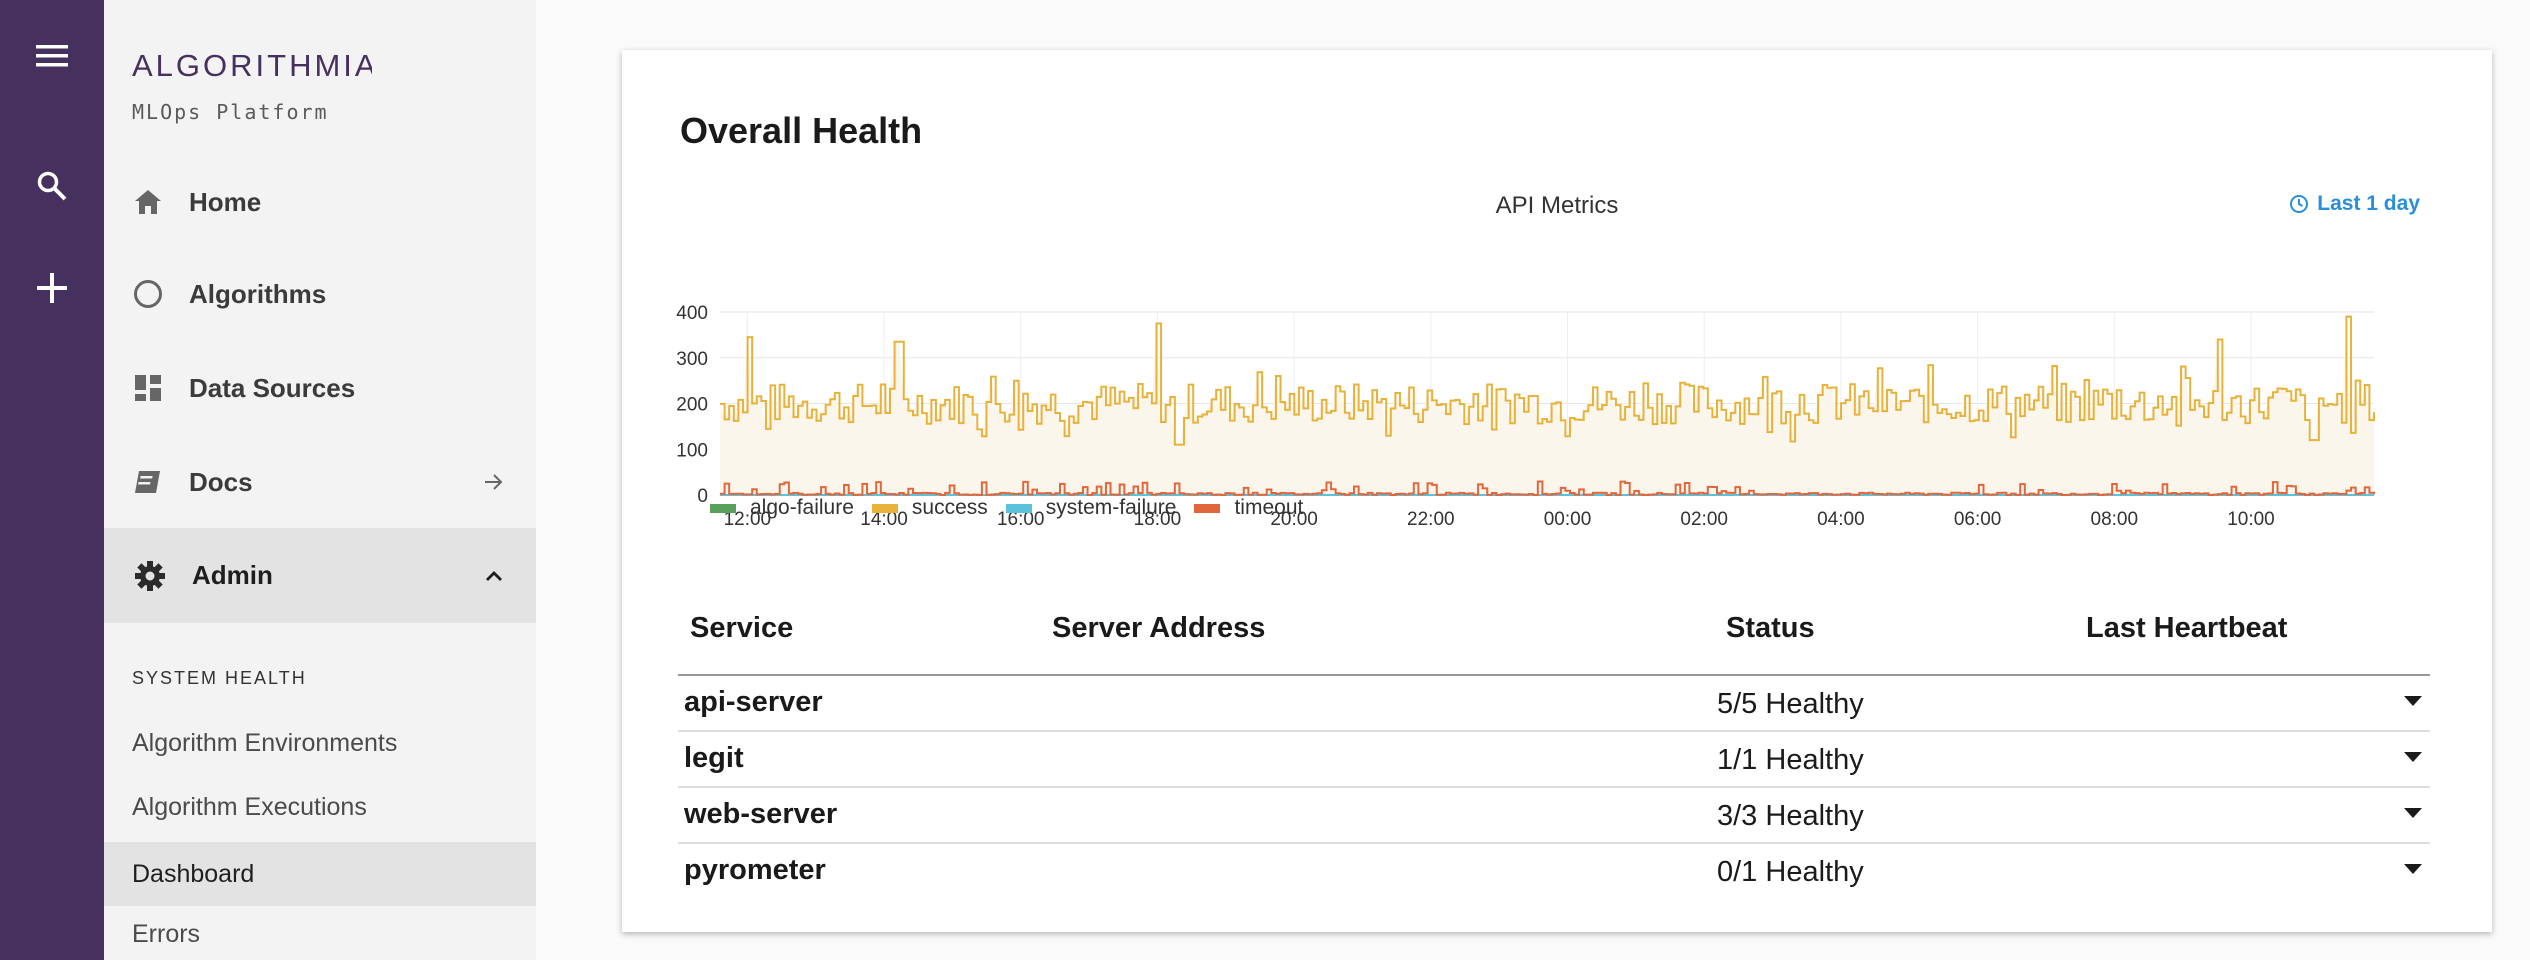 This screenshot has width=2530, height=960. I want to click on service-status: 5/5 Healthy, so click(1790, 704).